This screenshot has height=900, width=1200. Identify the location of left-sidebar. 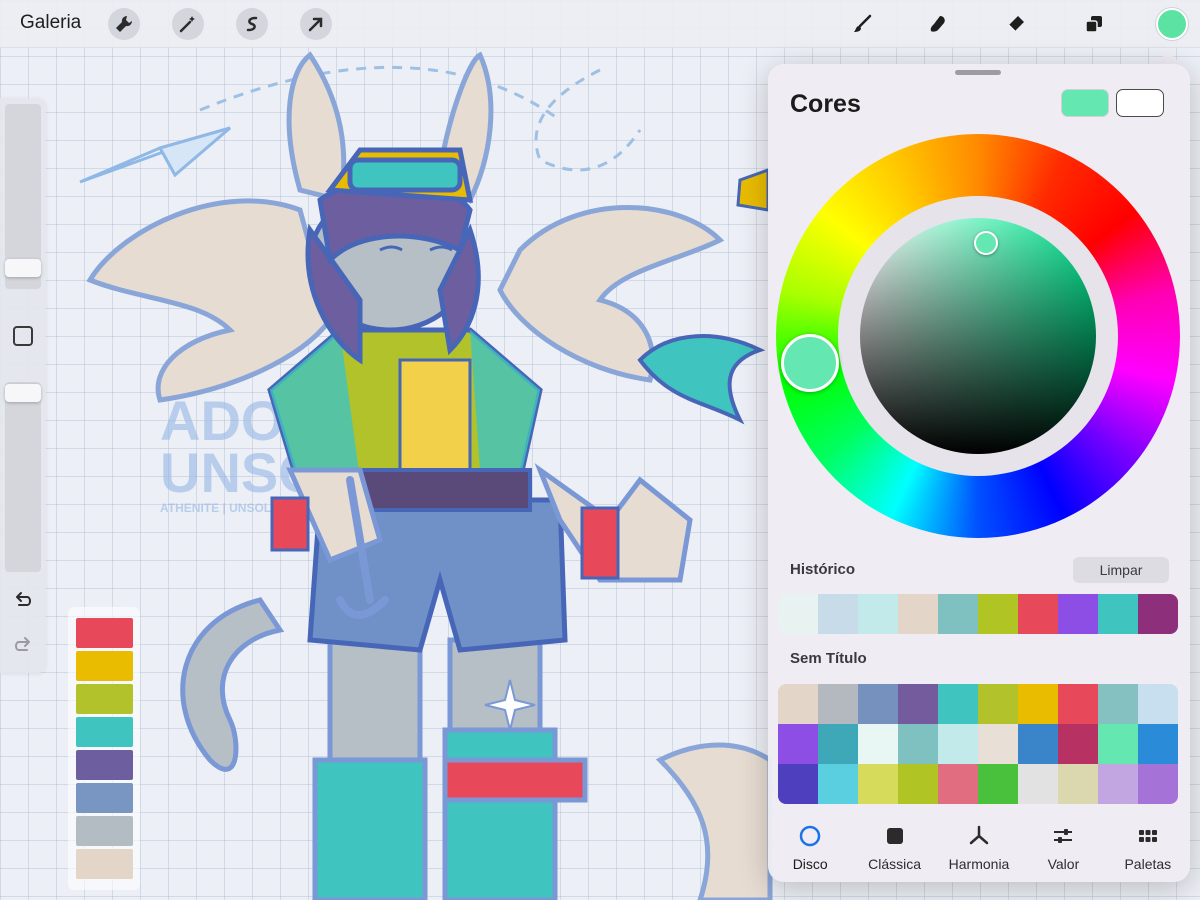
(23, 385).